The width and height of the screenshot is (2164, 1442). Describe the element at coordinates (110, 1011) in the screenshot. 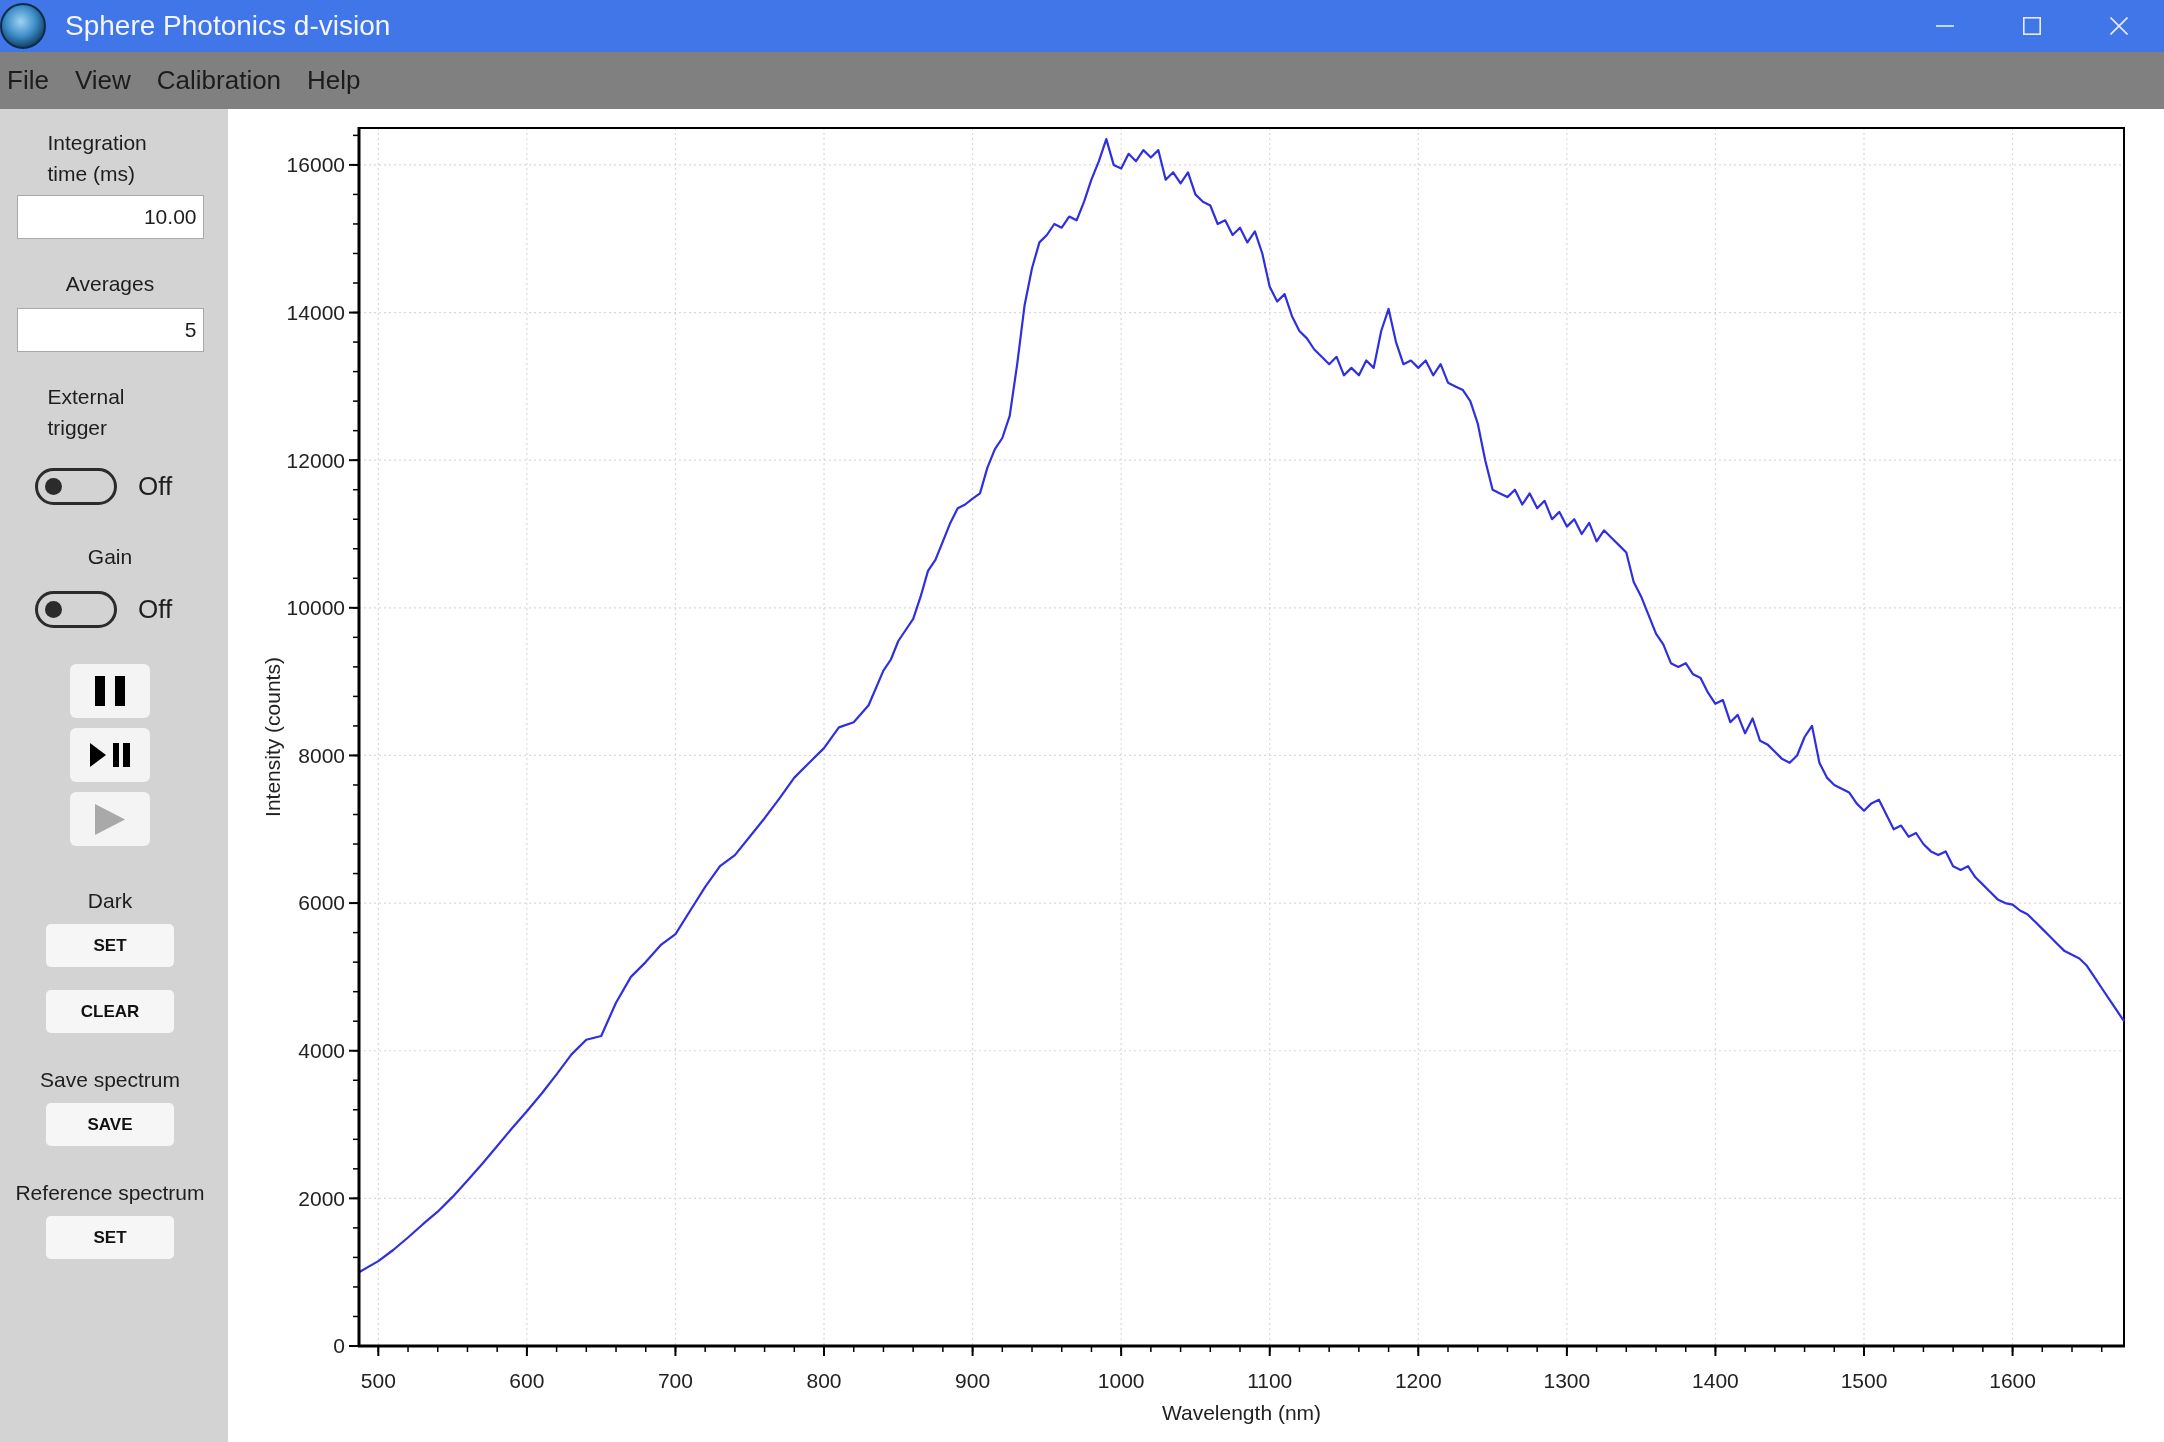

I see `action-button: CLEAR` at that location.